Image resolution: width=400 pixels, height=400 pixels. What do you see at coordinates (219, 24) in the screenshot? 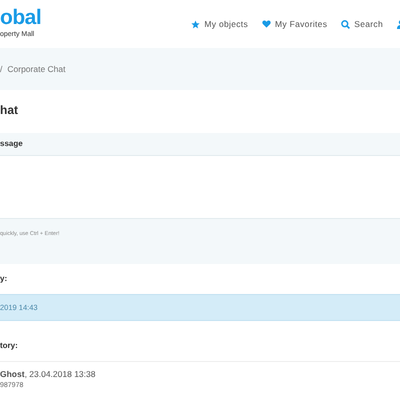
I see `nav-link: My objects` at bounding box center [219, 24].